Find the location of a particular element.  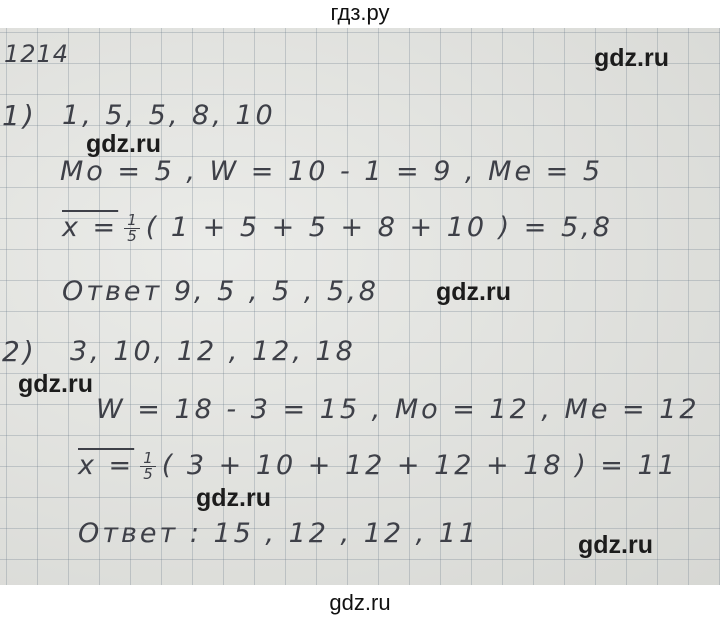

part1-stats-line: Mo = 5 , W = 10 - 1 = 9 , Me = 5 is located at coordinates (332, 171).